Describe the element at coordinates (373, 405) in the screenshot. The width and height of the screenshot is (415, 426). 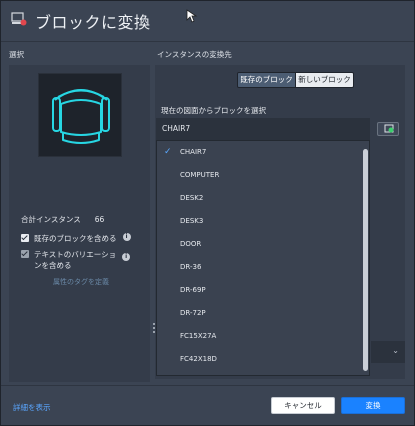
I see `convert-button: 変換` at that location.